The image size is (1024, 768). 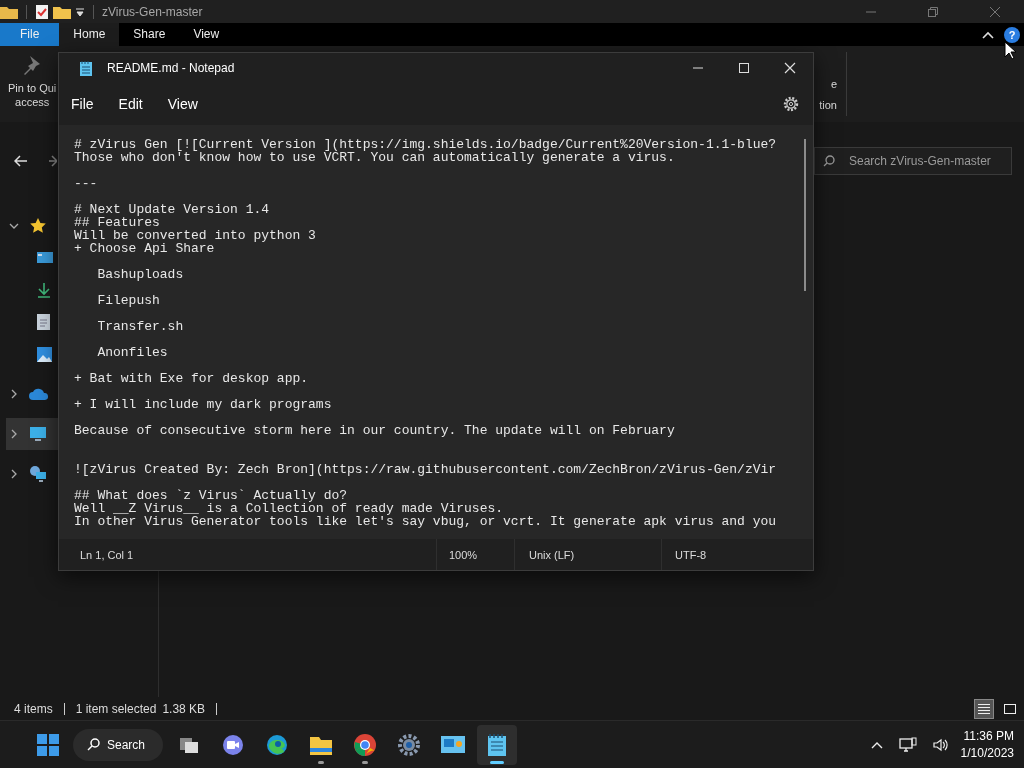 What do you see at coordinates (80, 11) in the screenshot?
I see `dropdown-icon` at bounding box center [80, 11].